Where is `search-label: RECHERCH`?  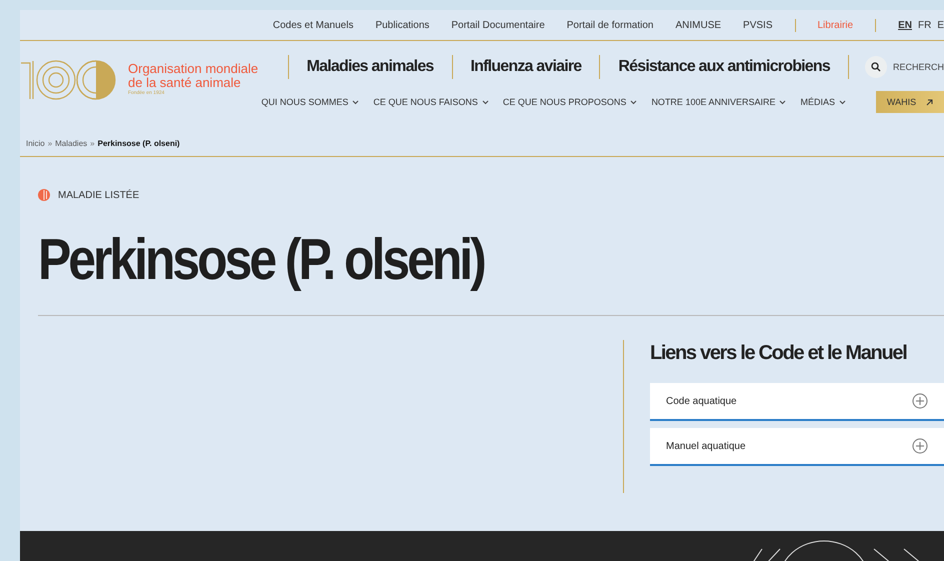
search-label: RECHERCH is located at coordinates (918, 67).